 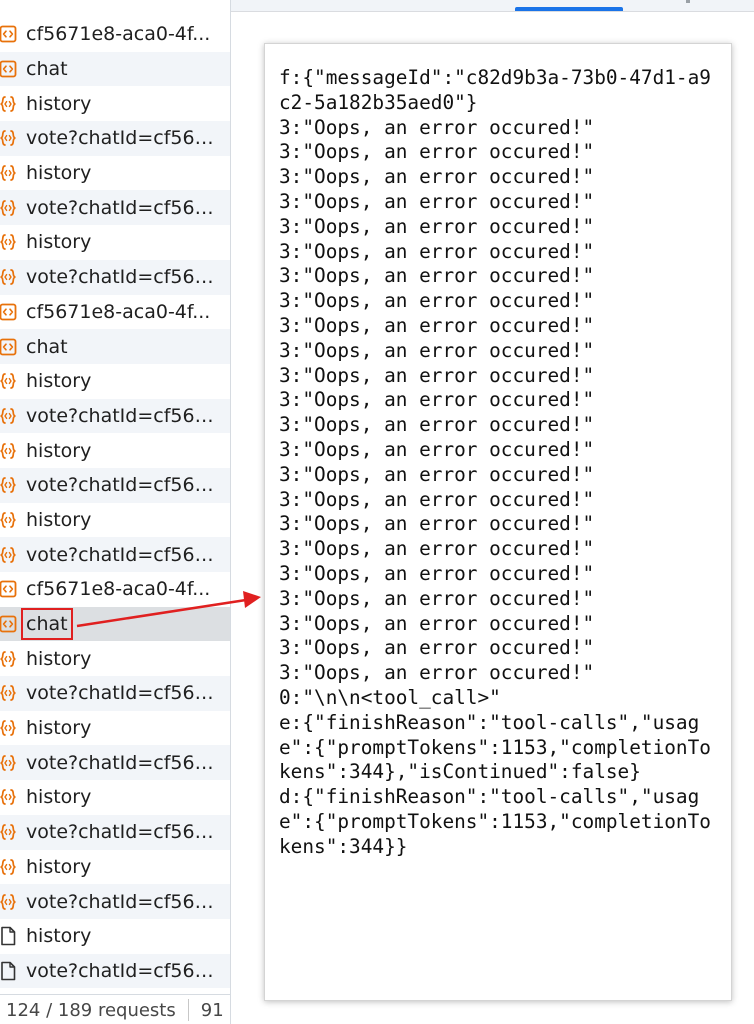 I want to click on annotation-arrow-head, so click(x=252, y=599).